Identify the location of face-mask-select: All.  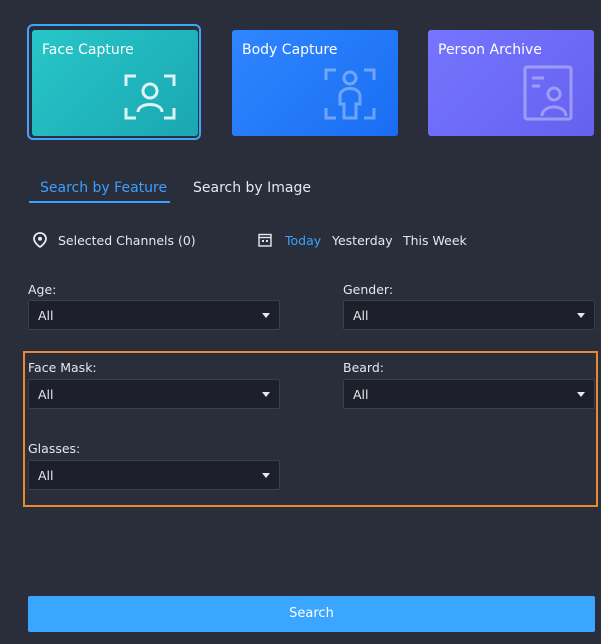
(154, 394).